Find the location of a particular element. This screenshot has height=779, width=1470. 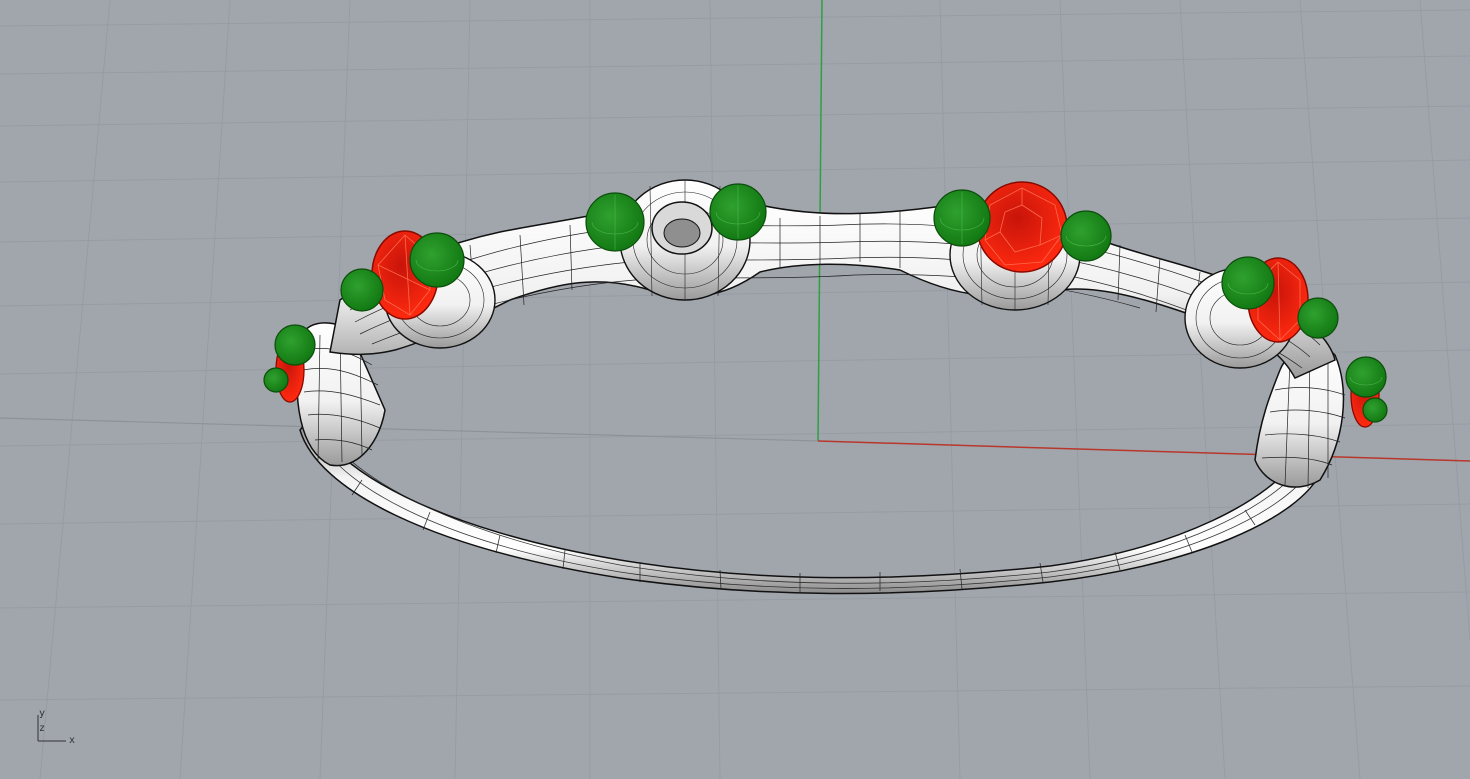

axis-y-label: y is located at coordinates (42, 713).